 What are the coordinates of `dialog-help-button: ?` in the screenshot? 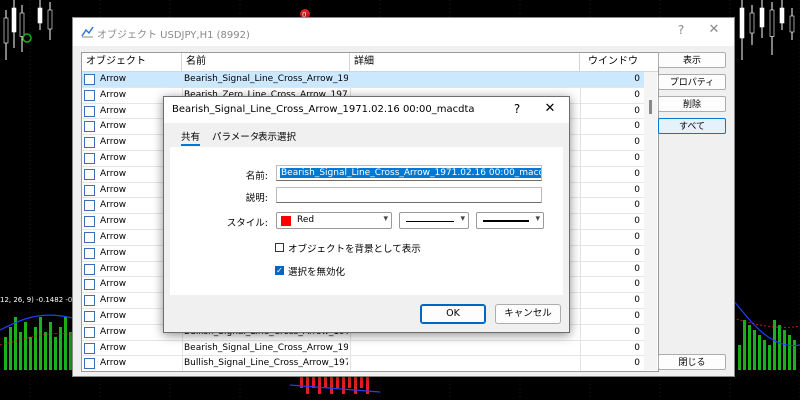 It's located at (517, 109).